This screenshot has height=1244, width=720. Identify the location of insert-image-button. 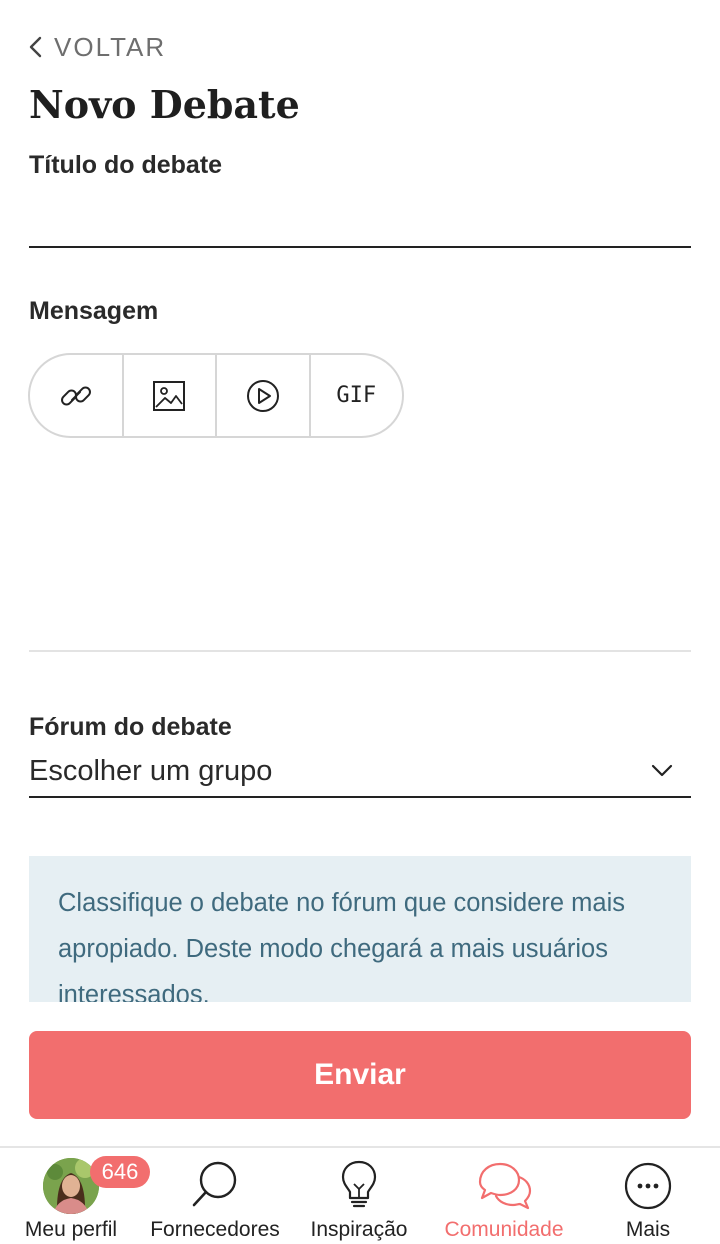
(170, 395).